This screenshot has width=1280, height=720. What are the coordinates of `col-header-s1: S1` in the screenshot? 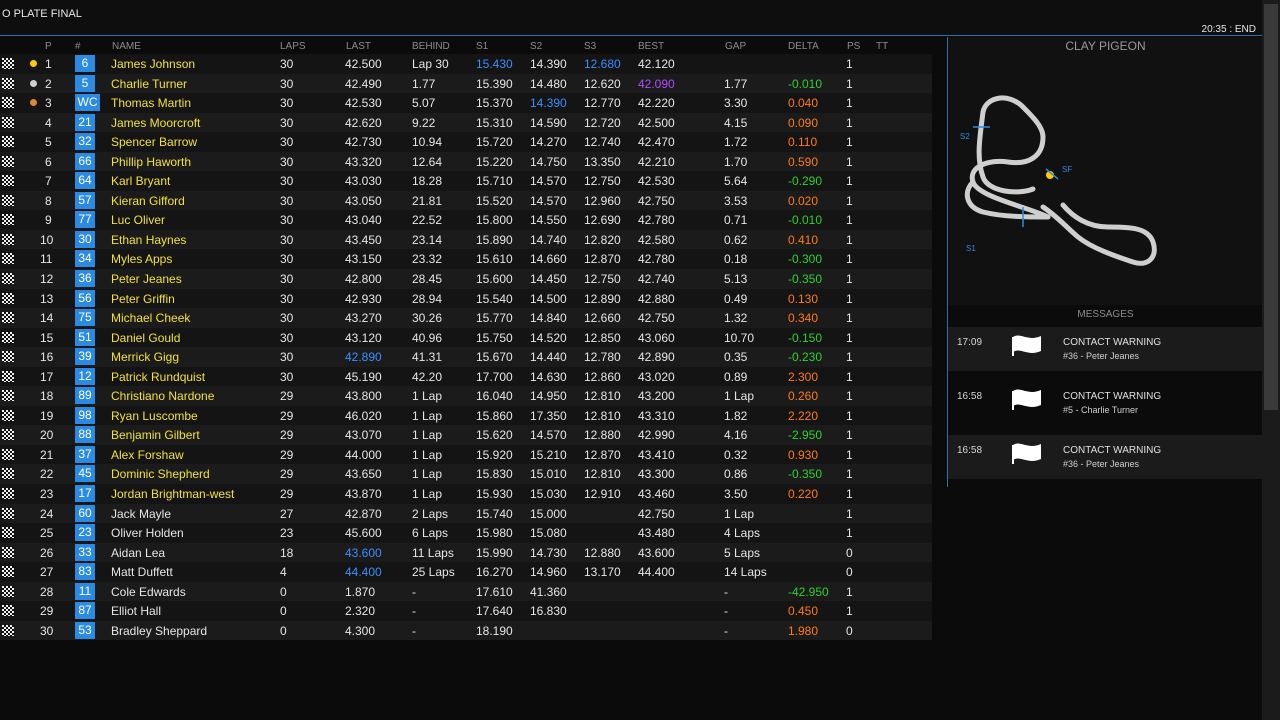 It's located at (482, 46).